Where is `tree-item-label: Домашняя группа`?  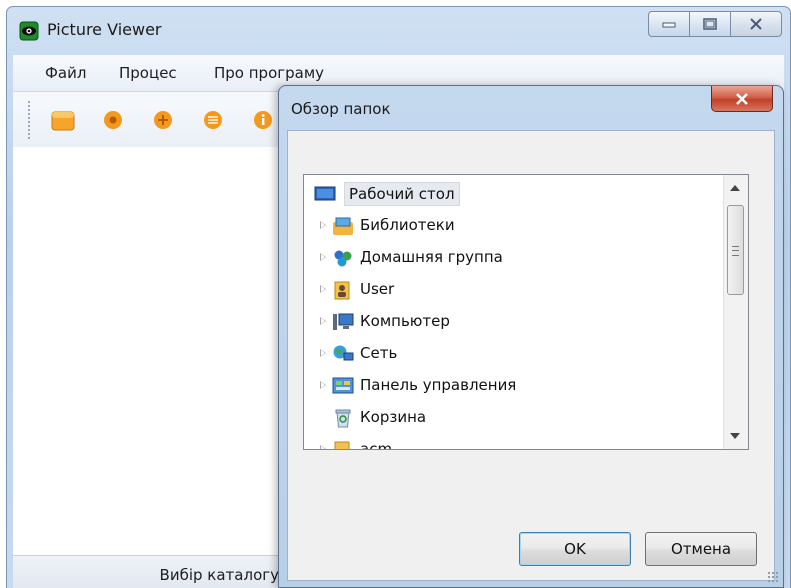 tree-item-label: Домашняя группа is located at coordinates (431, 257).